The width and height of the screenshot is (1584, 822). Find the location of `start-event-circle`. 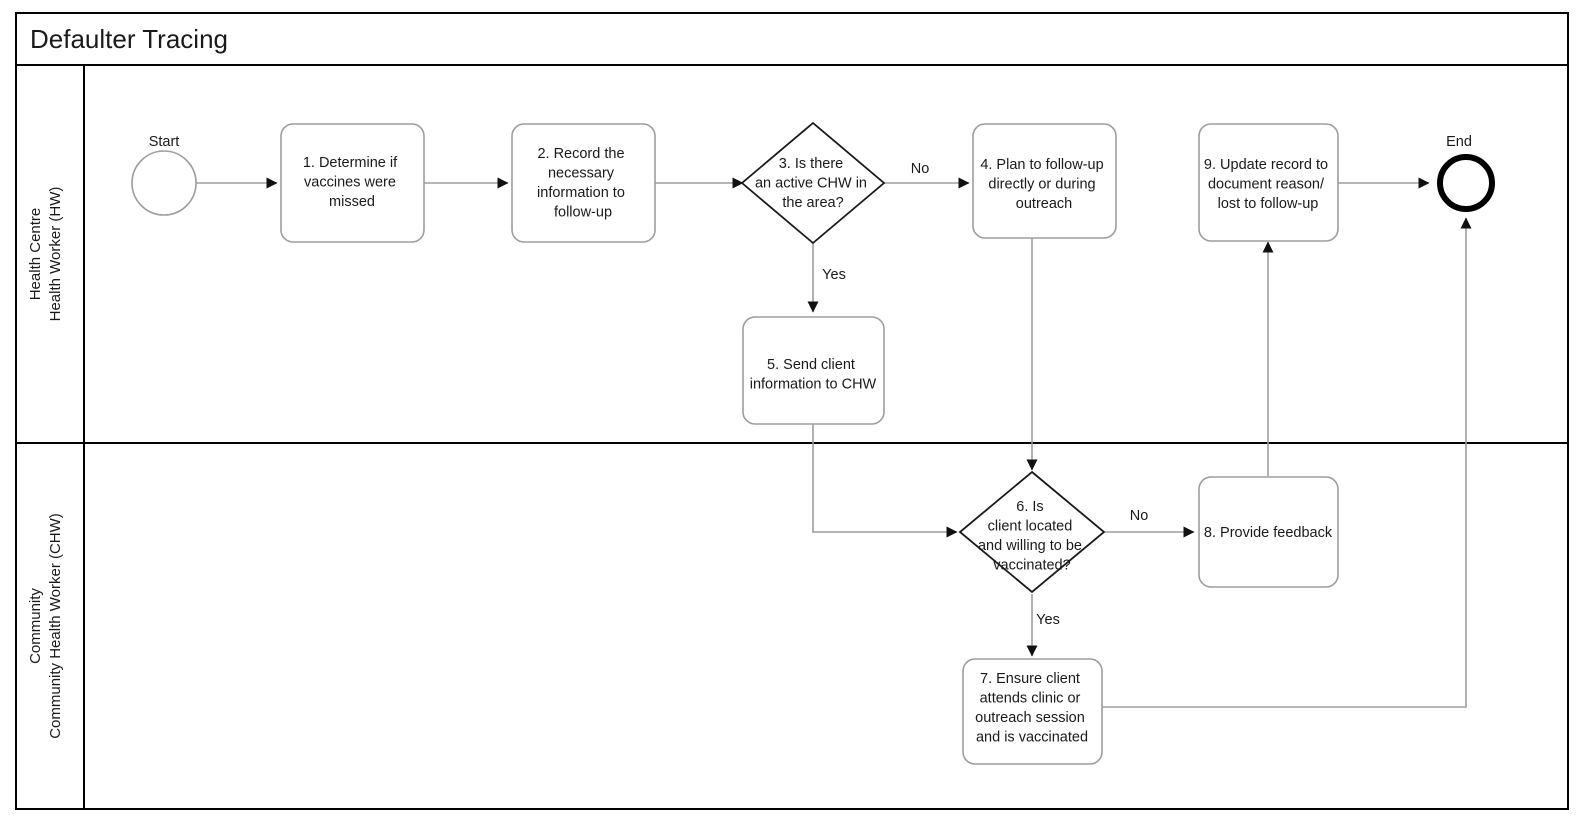

start-event-circle is located at coordinates (164, 183).